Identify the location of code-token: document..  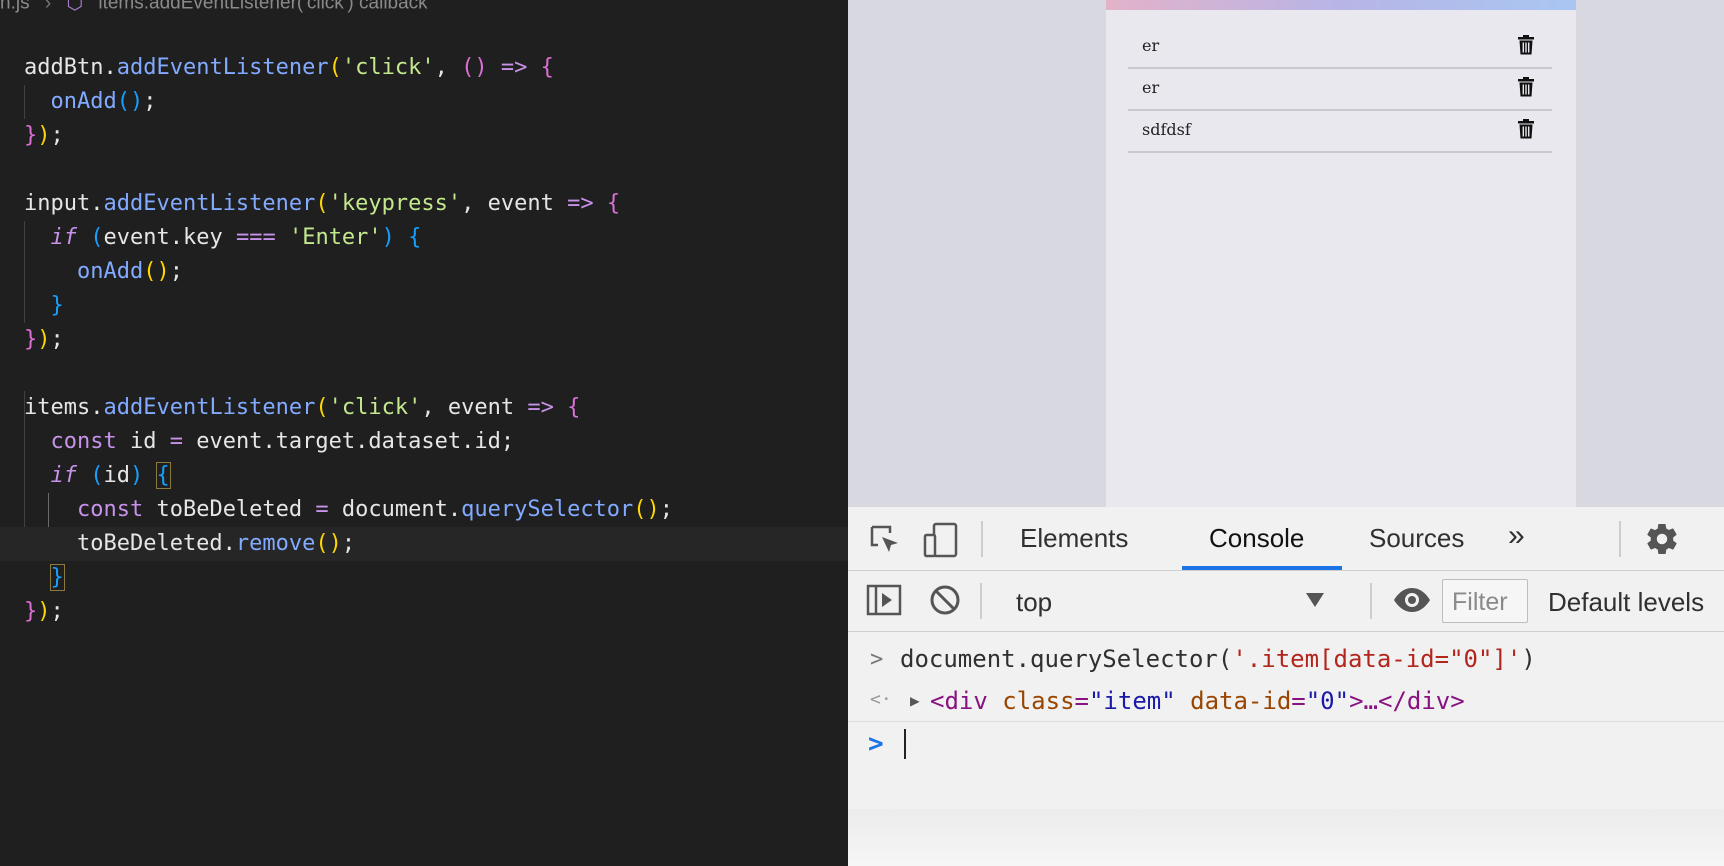
(395, 509).